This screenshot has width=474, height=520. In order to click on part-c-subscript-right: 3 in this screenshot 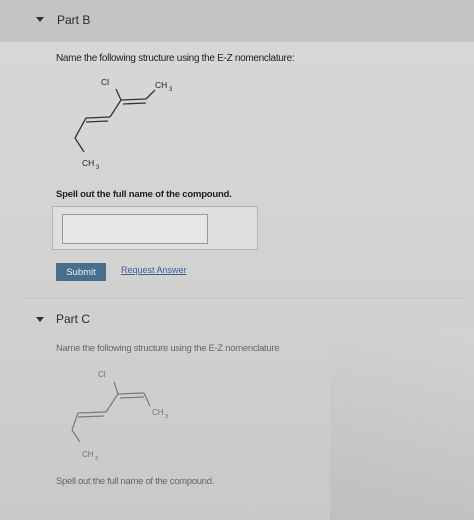, I will do `click(166, 417)`.